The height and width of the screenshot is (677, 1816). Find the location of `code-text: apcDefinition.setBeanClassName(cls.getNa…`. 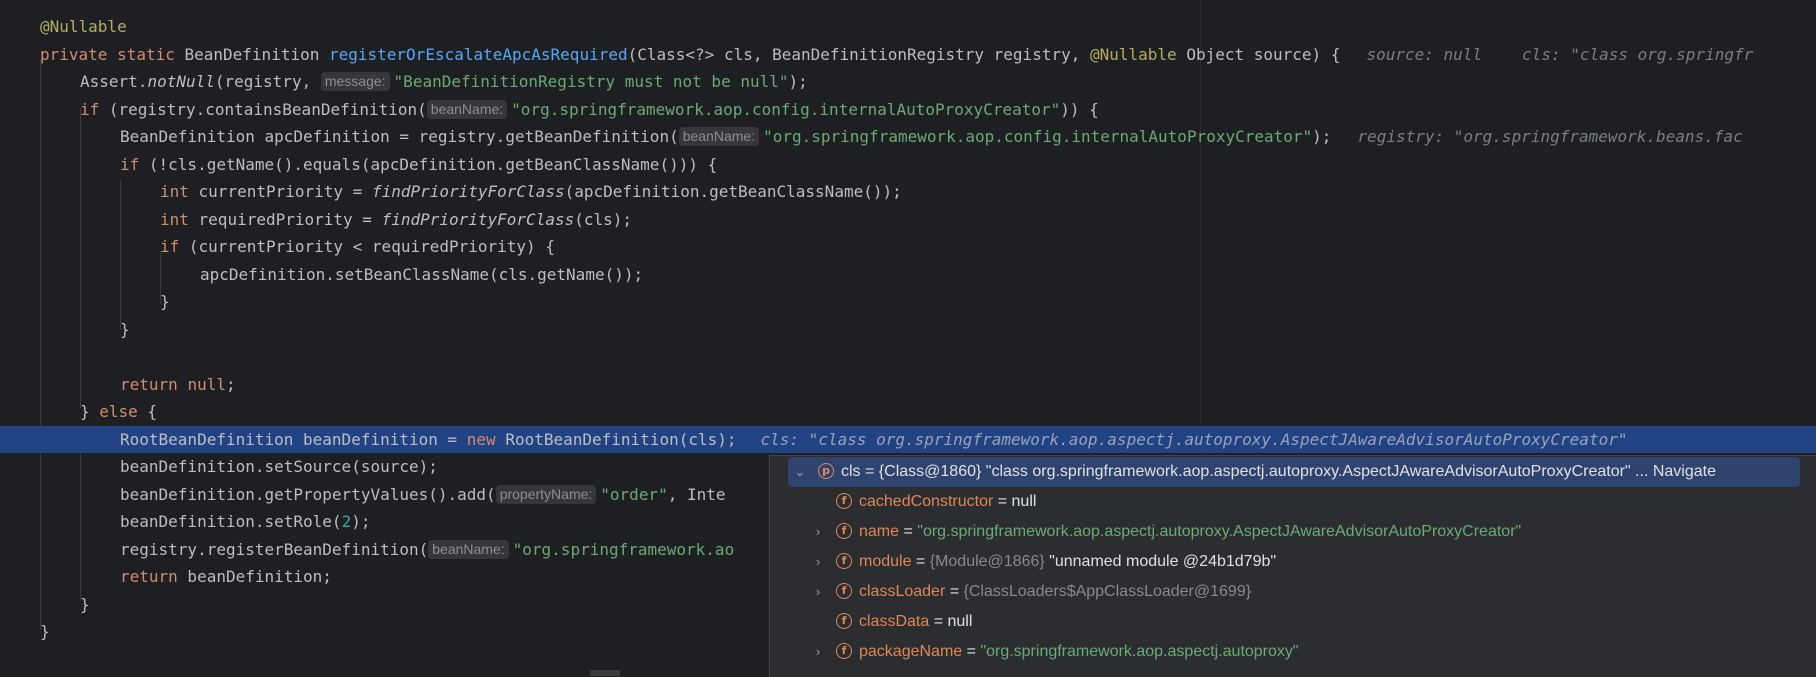

code-text: apcDefinition.setBeanClassName(cls.getNa… is located at coordinates (422, 274).